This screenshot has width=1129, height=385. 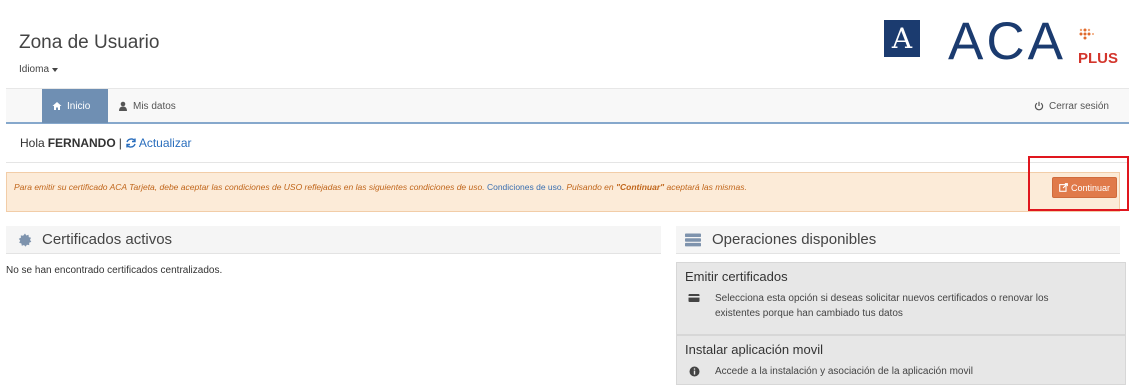 I want to click on language-dropdown: Idioma, so click(x=39, y=69).